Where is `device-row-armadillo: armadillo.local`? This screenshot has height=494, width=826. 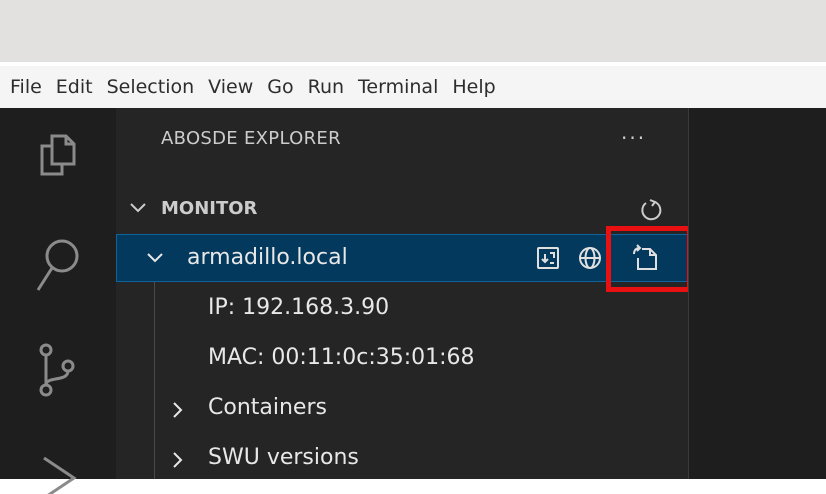
device-row-armadillo: armadillo.local is located at coordinates (402, 258).